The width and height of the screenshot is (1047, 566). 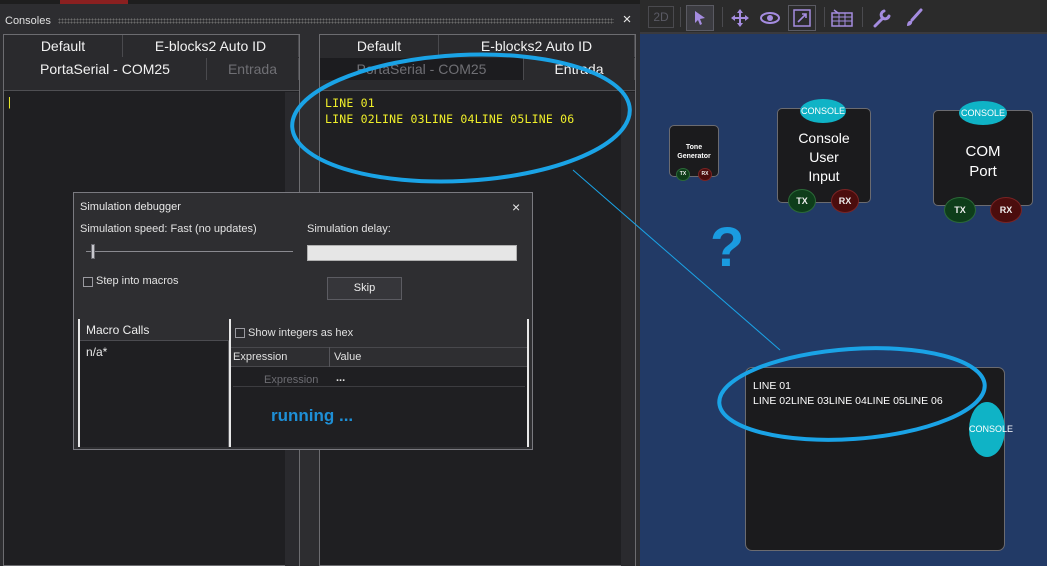 I want to click on annotation-connector-line, so click(x=676, y=260).